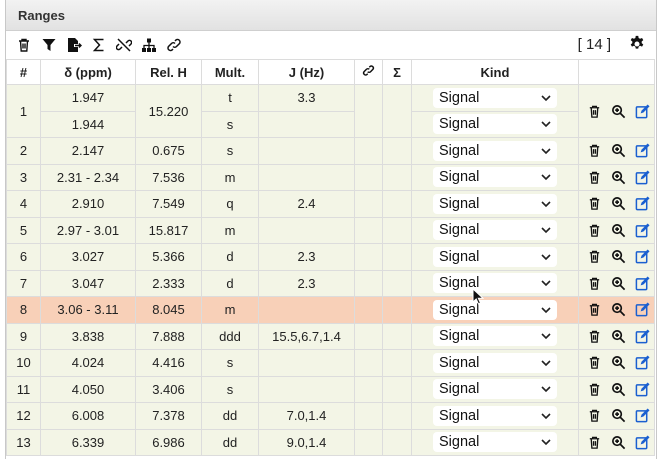 Image resolution: width=660 pixels, height=459 pixels. I want to click on kind-value: Signal, so click(459, 283).